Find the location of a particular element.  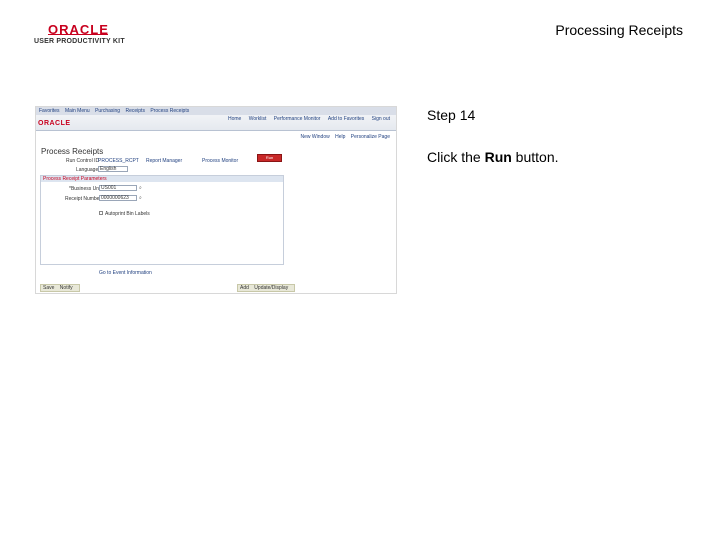

step-number: Step 14 is located at coordinates (451, 115).